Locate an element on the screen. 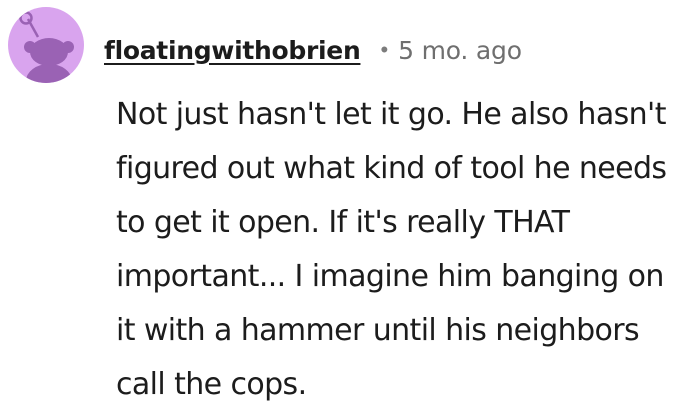 The height and width of the screenshot is (412, 700). snoo-avatar-icon is located at coordinates (46, 47).